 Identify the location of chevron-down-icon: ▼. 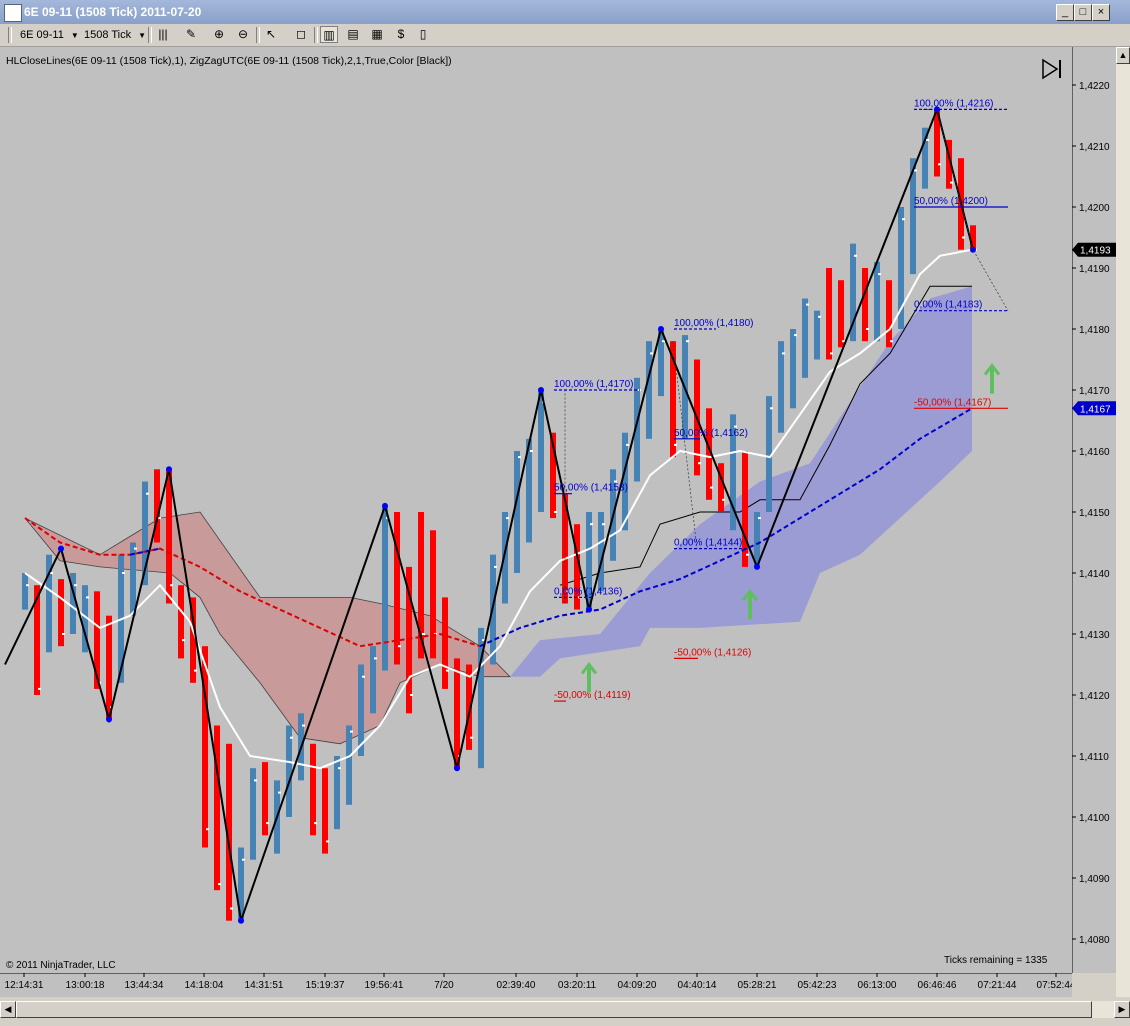
(74, 35).